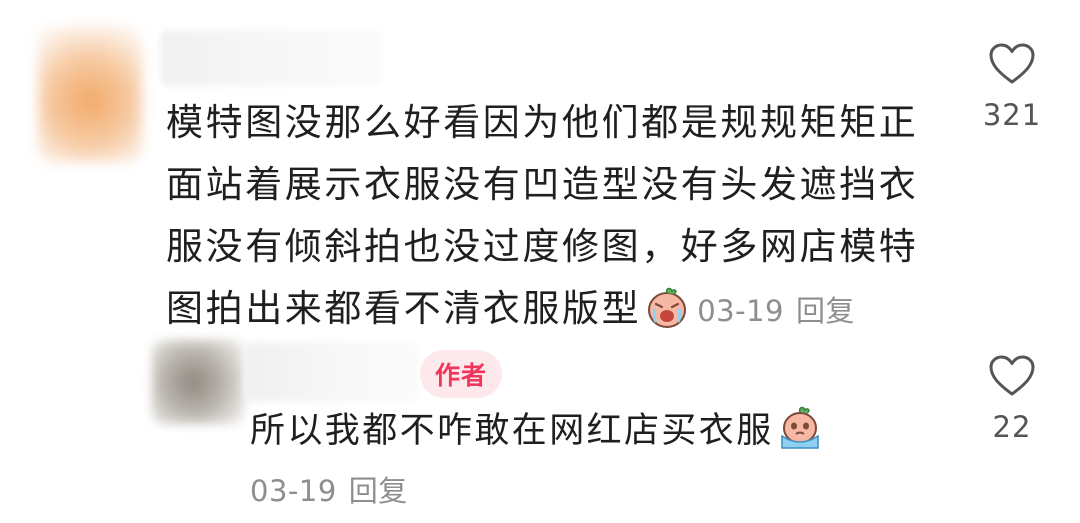  Describe the element at coordinates (461, 374) in the screenshot. I see `author-badge: 作者` at that location.